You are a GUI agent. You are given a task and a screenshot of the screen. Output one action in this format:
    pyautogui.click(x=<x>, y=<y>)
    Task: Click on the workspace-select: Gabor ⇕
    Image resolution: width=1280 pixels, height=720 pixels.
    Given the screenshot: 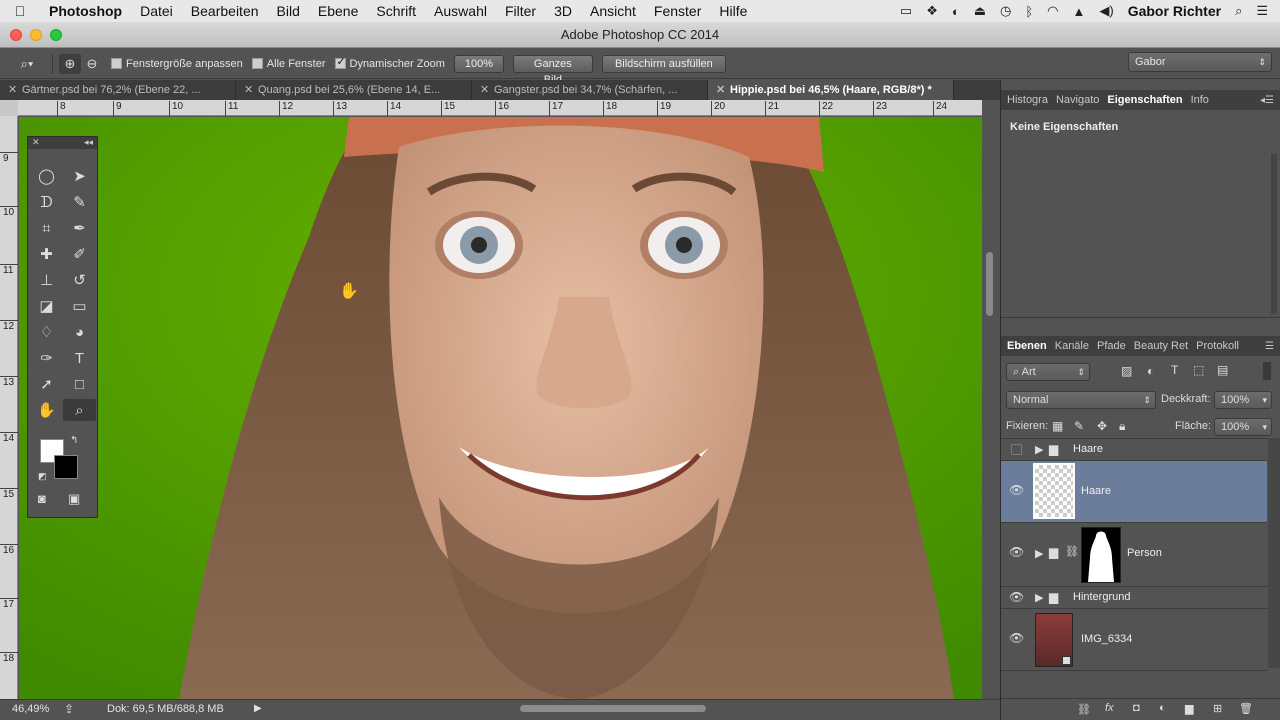 What is the action you would take?
    pyautogui.click(x=1200, y=62)
    